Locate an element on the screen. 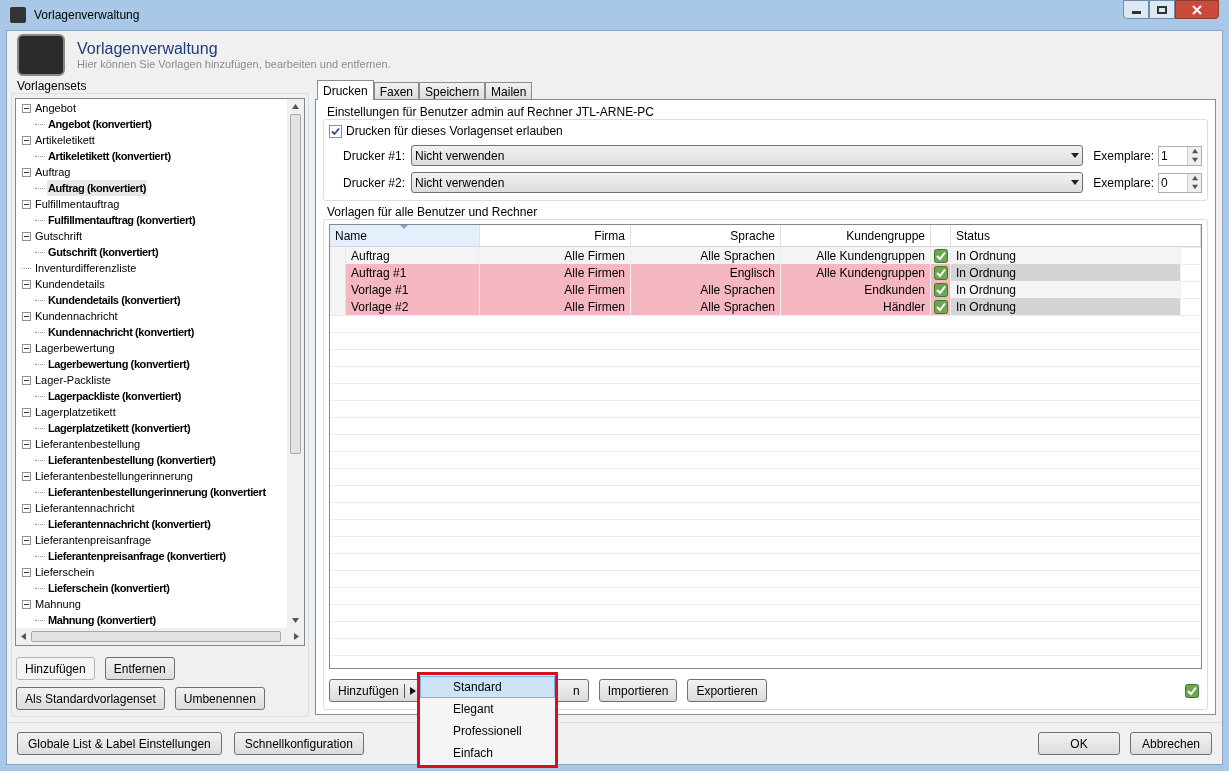  left-arrow-icon is located at coordinates (23, 636).